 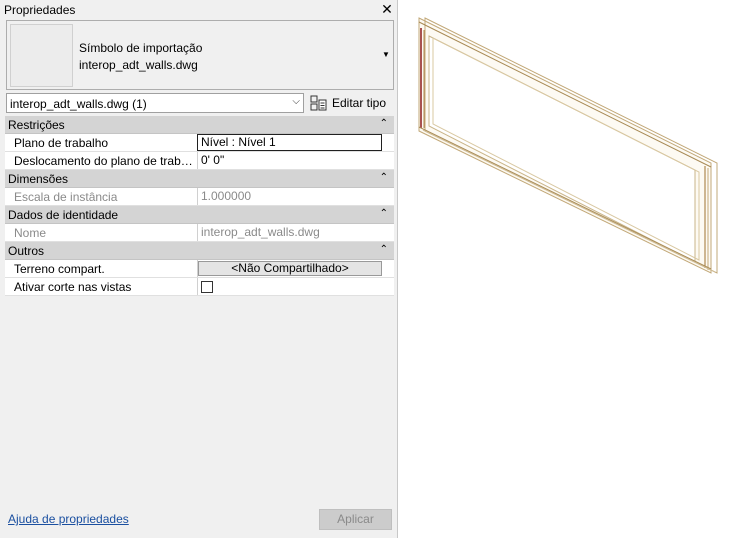 I want to click on edit-type-button: Editar tipo, so click(x=351, y=103).